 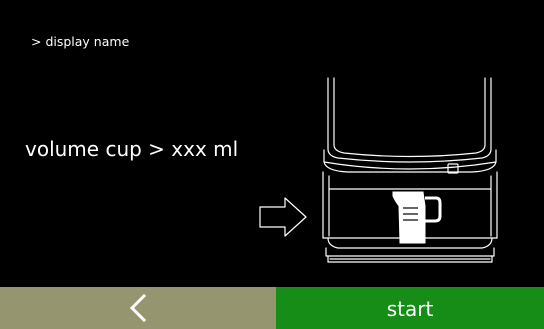 I want to click on display-name-label: > display name, so click(x=80, y=41).